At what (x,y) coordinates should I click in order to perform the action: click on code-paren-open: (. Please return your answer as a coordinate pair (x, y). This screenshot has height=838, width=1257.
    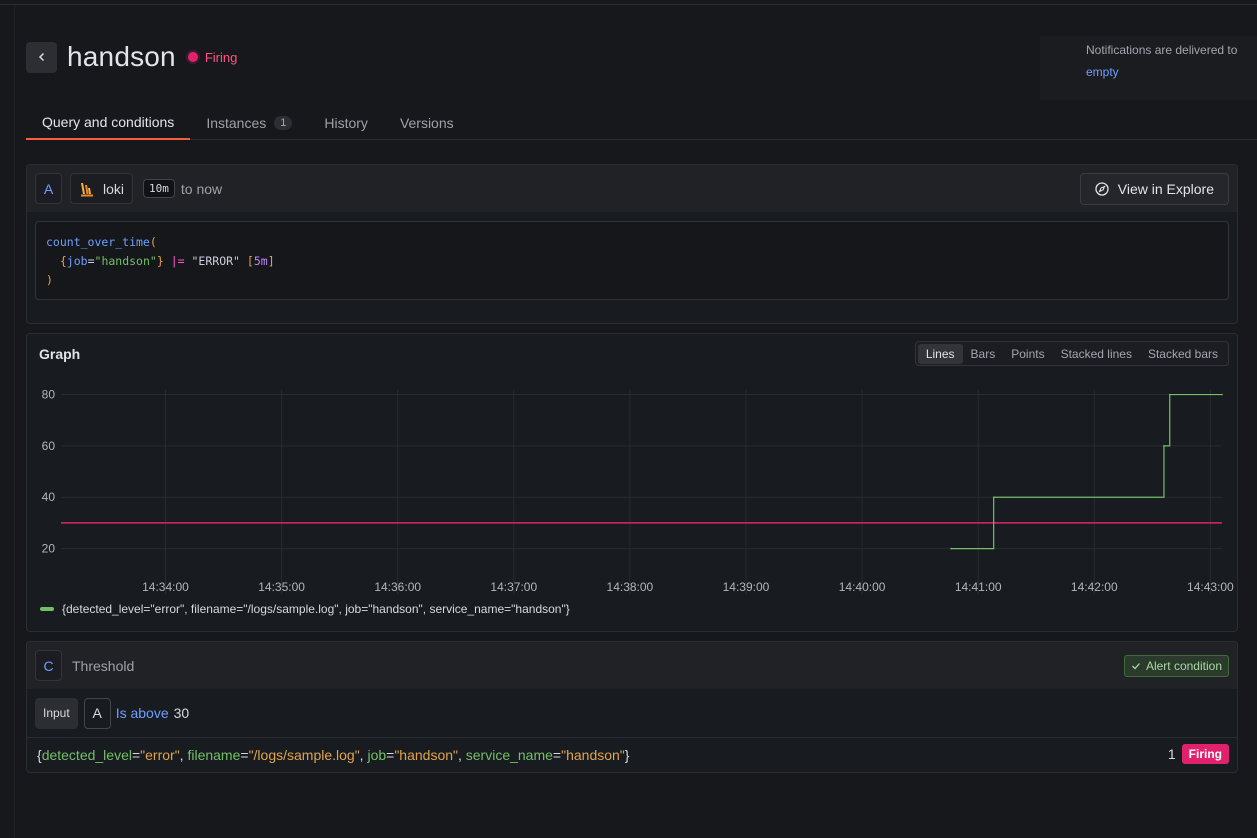
    Looking at the image, I should click on (153, 242).